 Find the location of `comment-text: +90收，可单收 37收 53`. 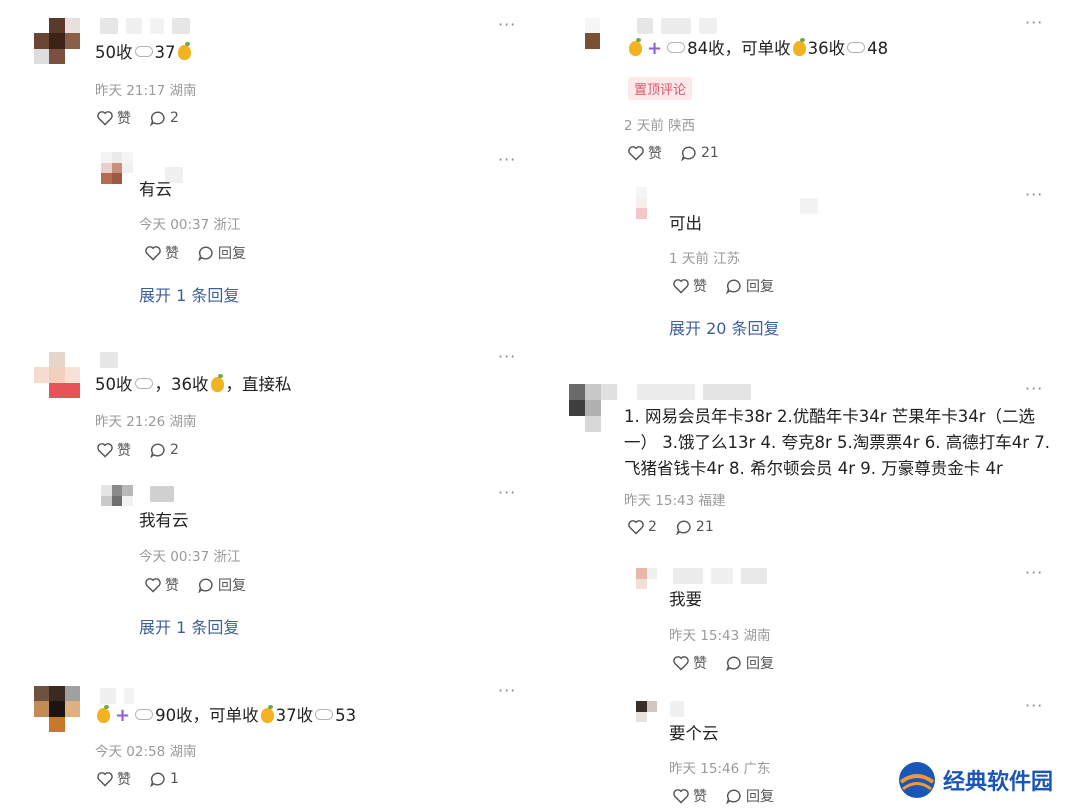

comment-text: +90收，可单收 37收 53 is located at coordinates (225, 716).